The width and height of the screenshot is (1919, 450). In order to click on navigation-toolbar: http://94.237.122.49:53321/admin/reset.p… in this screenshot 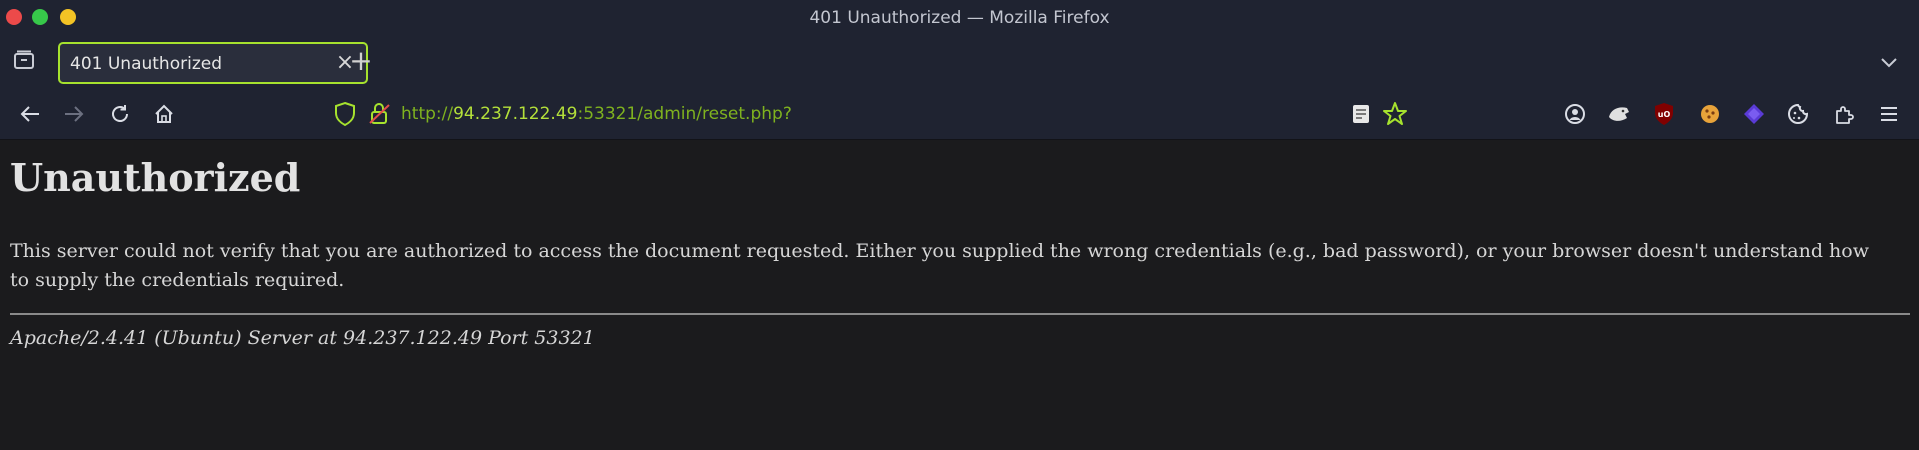, I will do `click(959, 114)`.